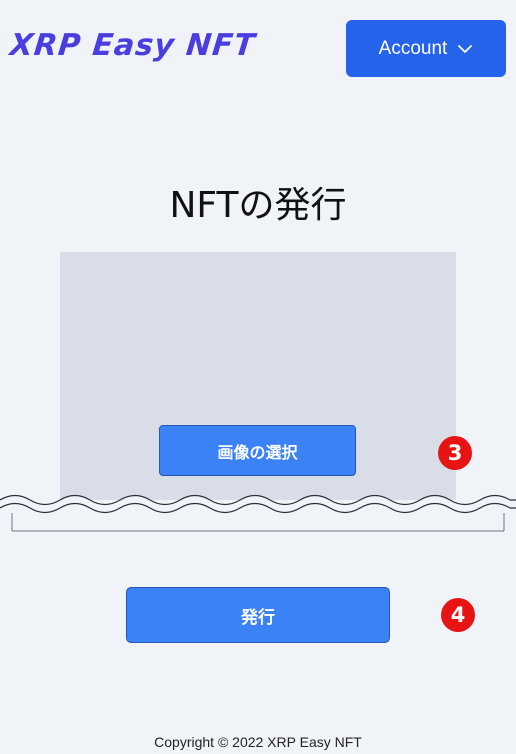  What do you see at coordinates (258, 513) in the screenshot?
I see `cut-indicator` at bounding box center [258, 513].